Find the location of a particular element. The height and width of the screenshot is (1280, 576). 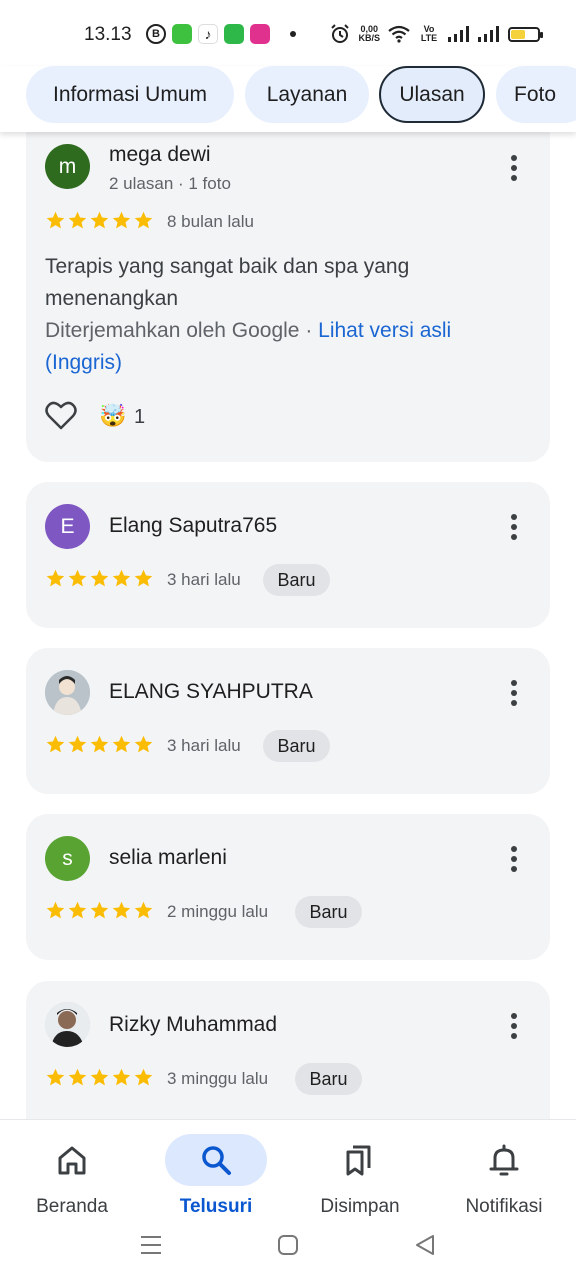

home-button-icon is located at coordinates (288, 1245).